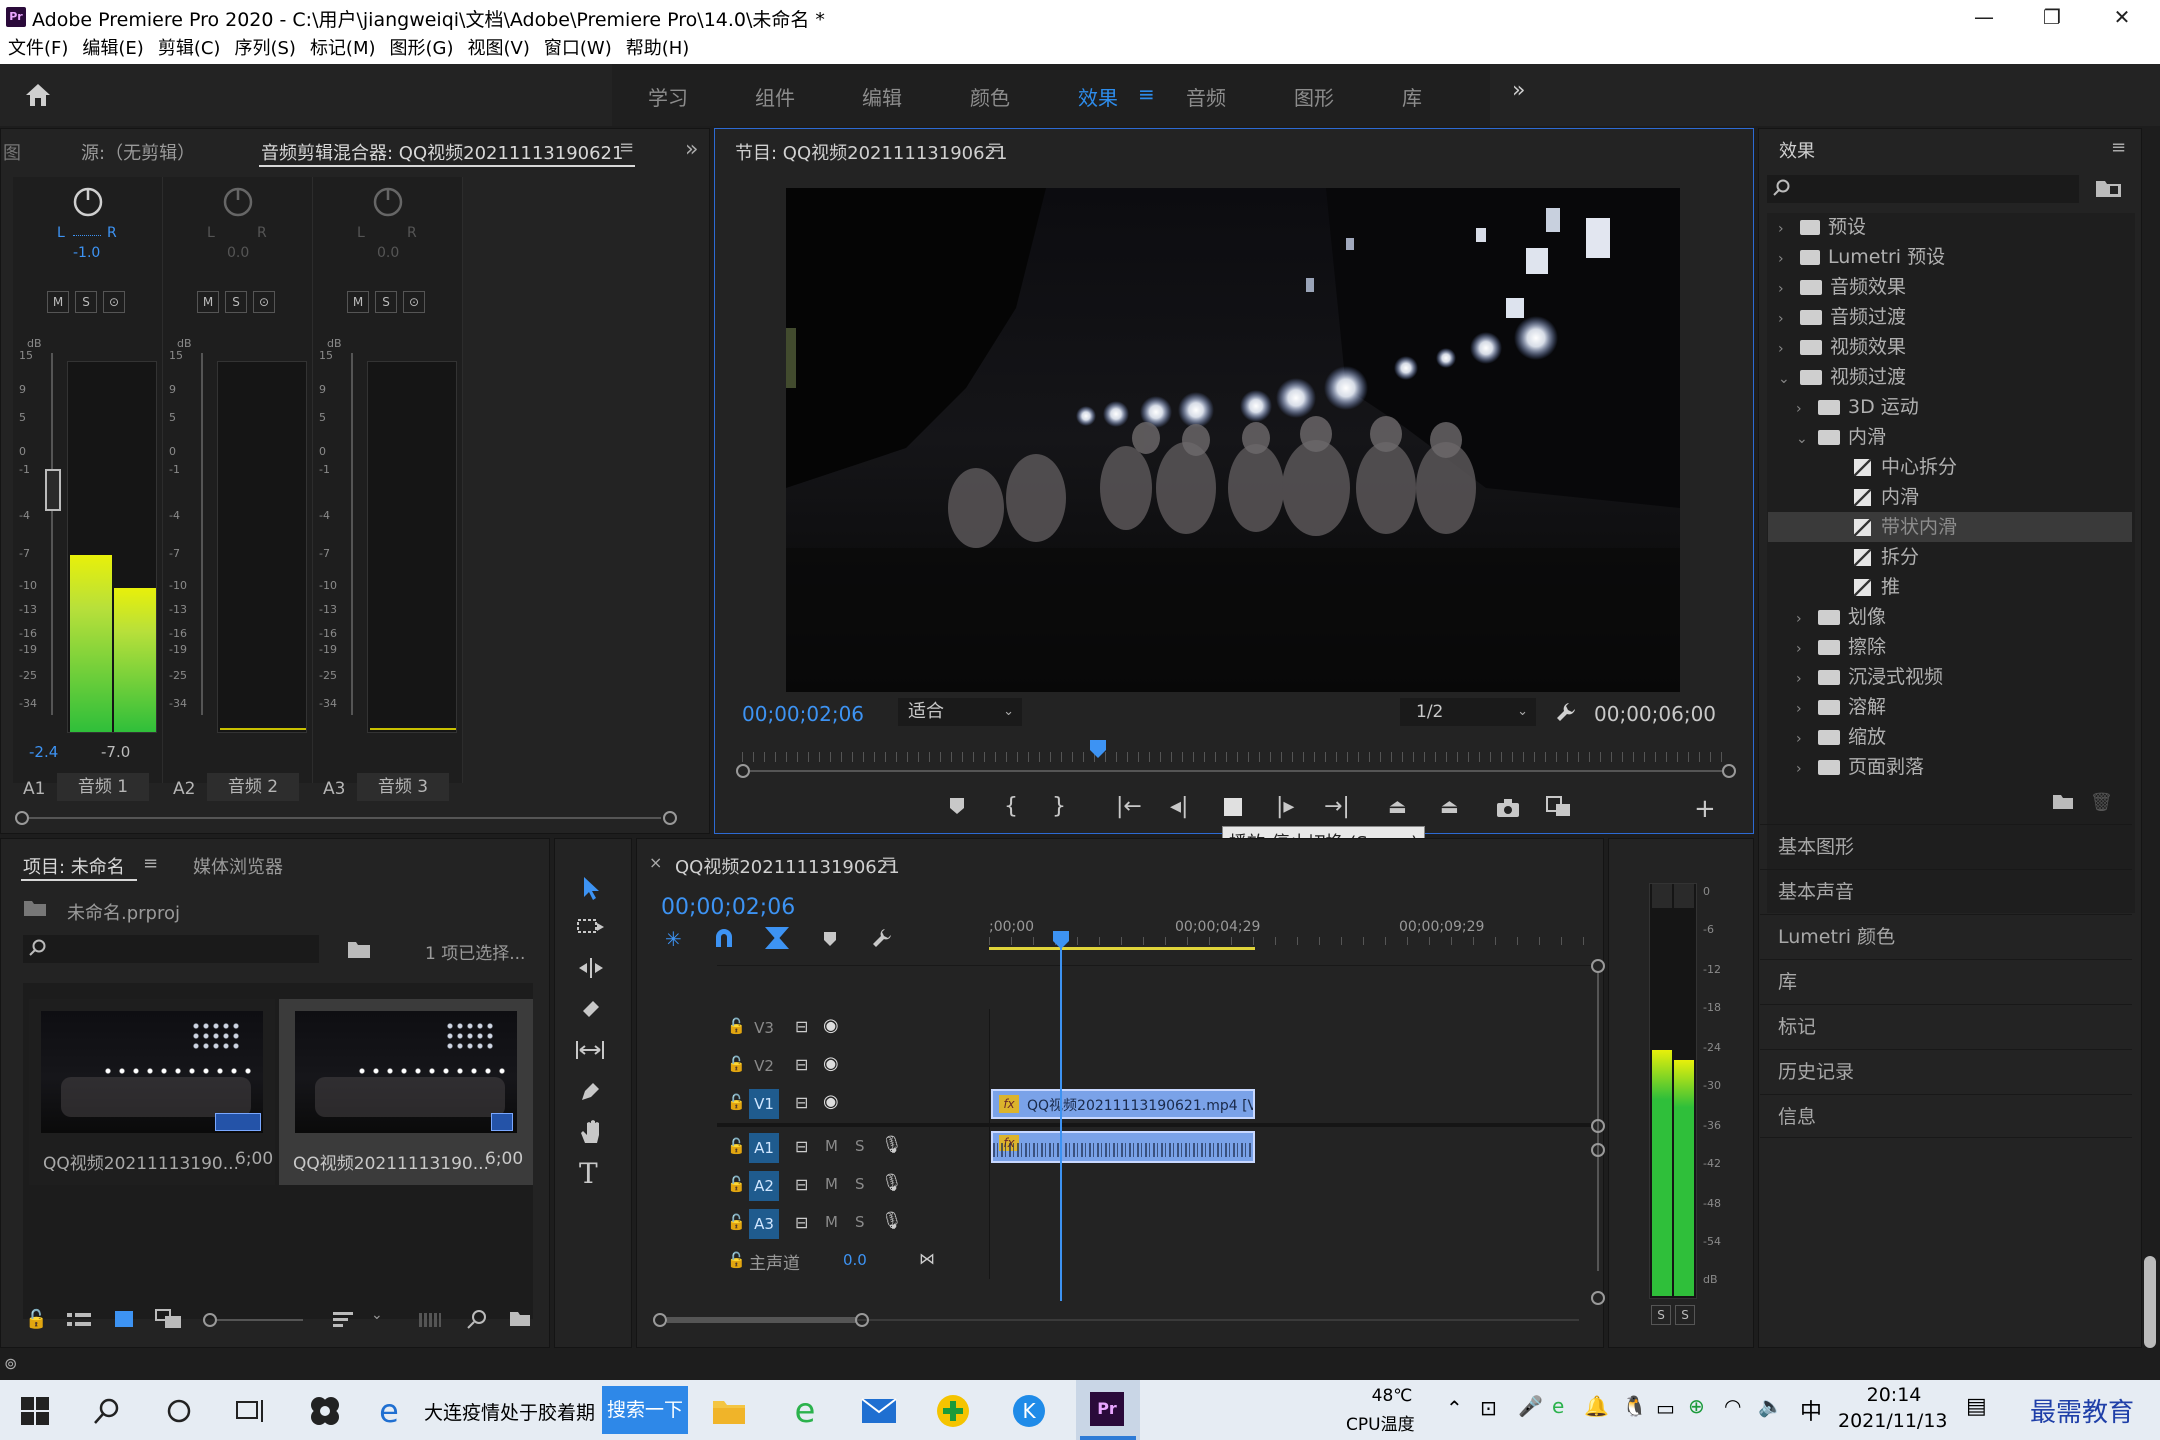 Image resolution: width=2160 pixels, height=1440 pixels. I want to click on hand-tool-icon, so click(591, 1132).